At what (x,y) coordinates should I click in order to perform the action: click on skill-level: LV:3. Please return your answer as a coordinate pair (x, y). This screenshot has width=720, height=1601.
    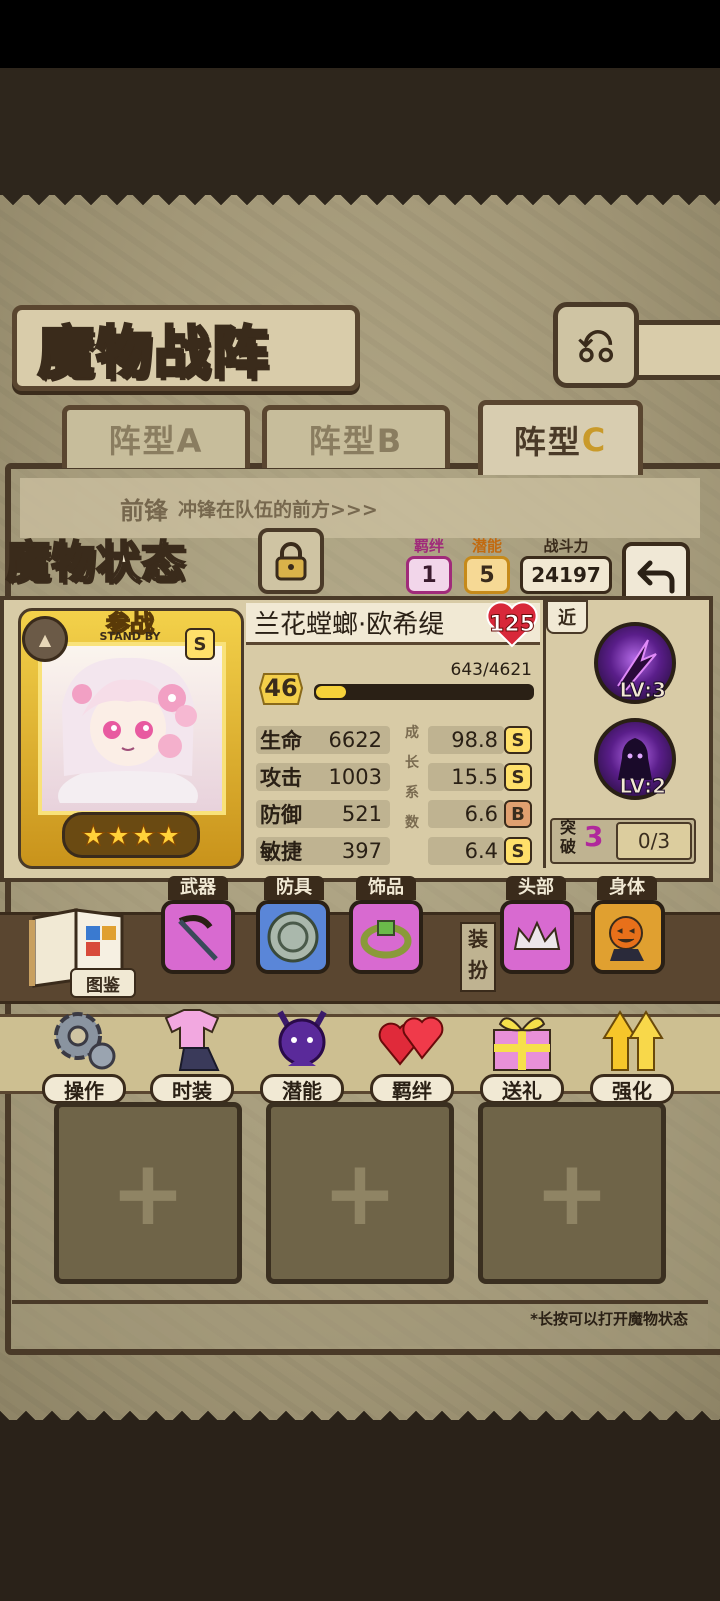
    Looking at the image, I should click on (642, 690).